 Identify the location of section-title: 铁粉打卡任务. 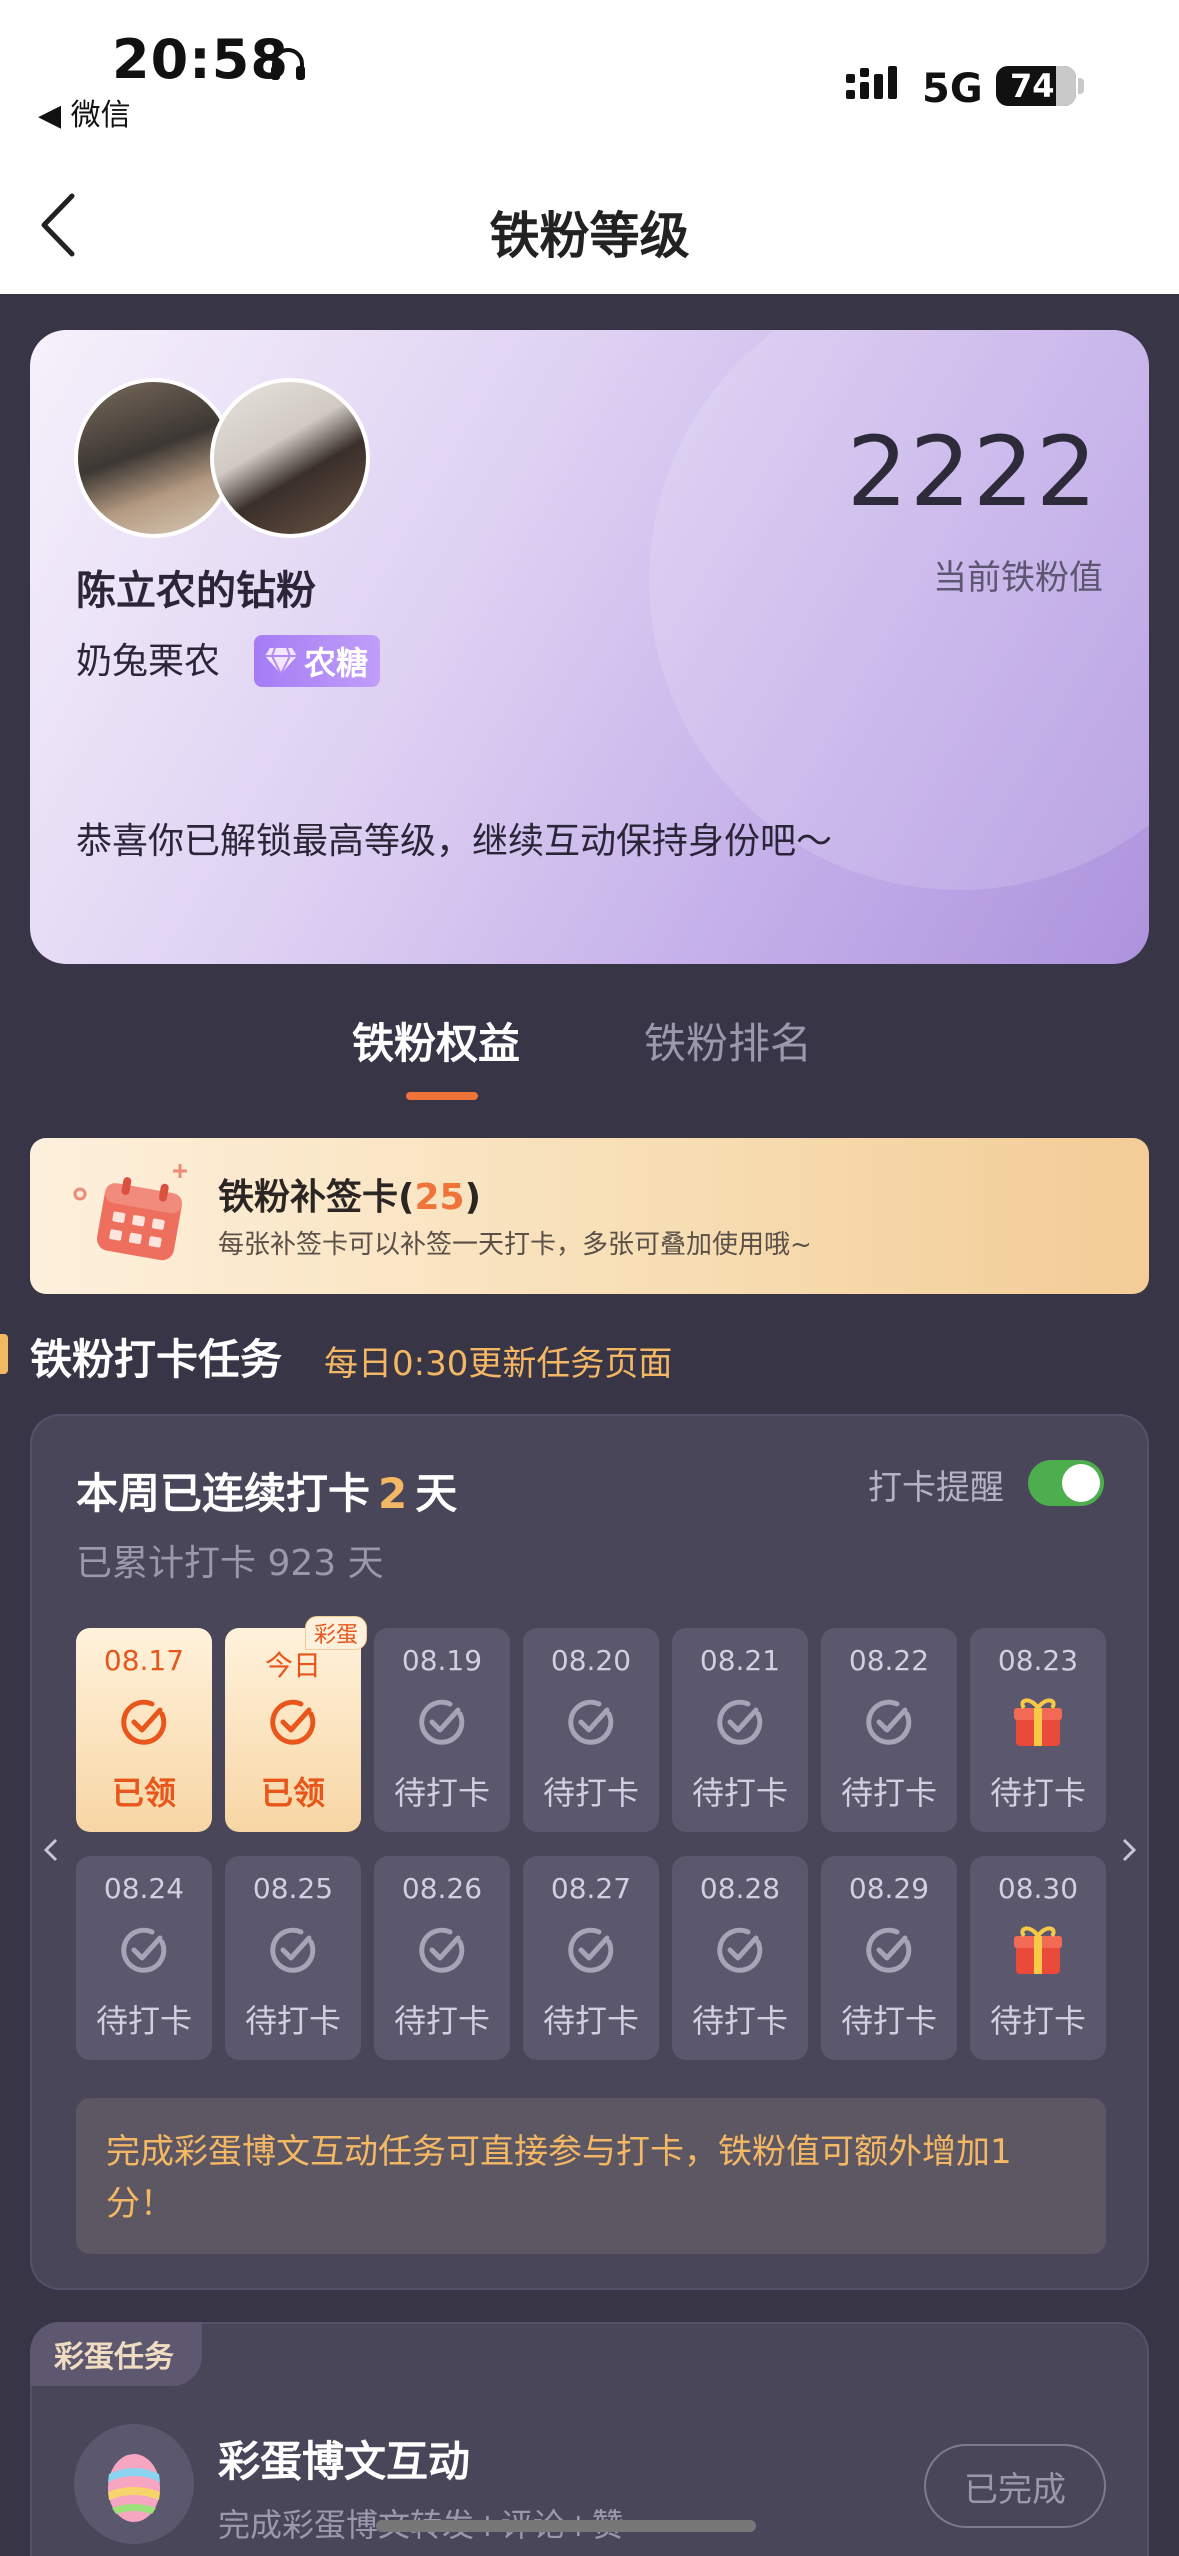
(156, 1359).